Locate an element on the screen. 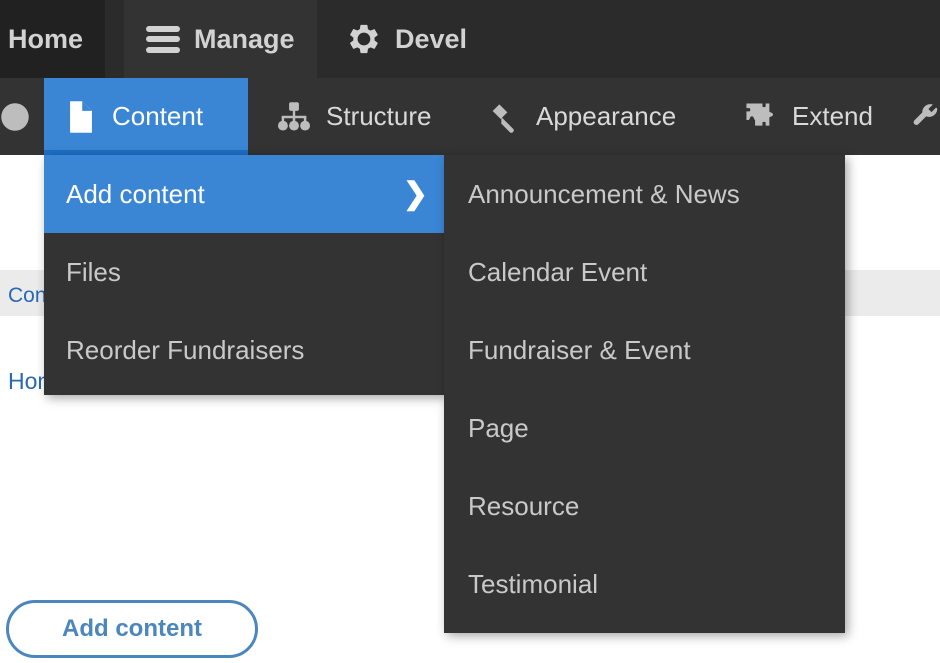 This screenshot has height=663, width=940. submenu-item-fundraiser-event-label: Fundraiser & Event is located at coordinates (579, 349).